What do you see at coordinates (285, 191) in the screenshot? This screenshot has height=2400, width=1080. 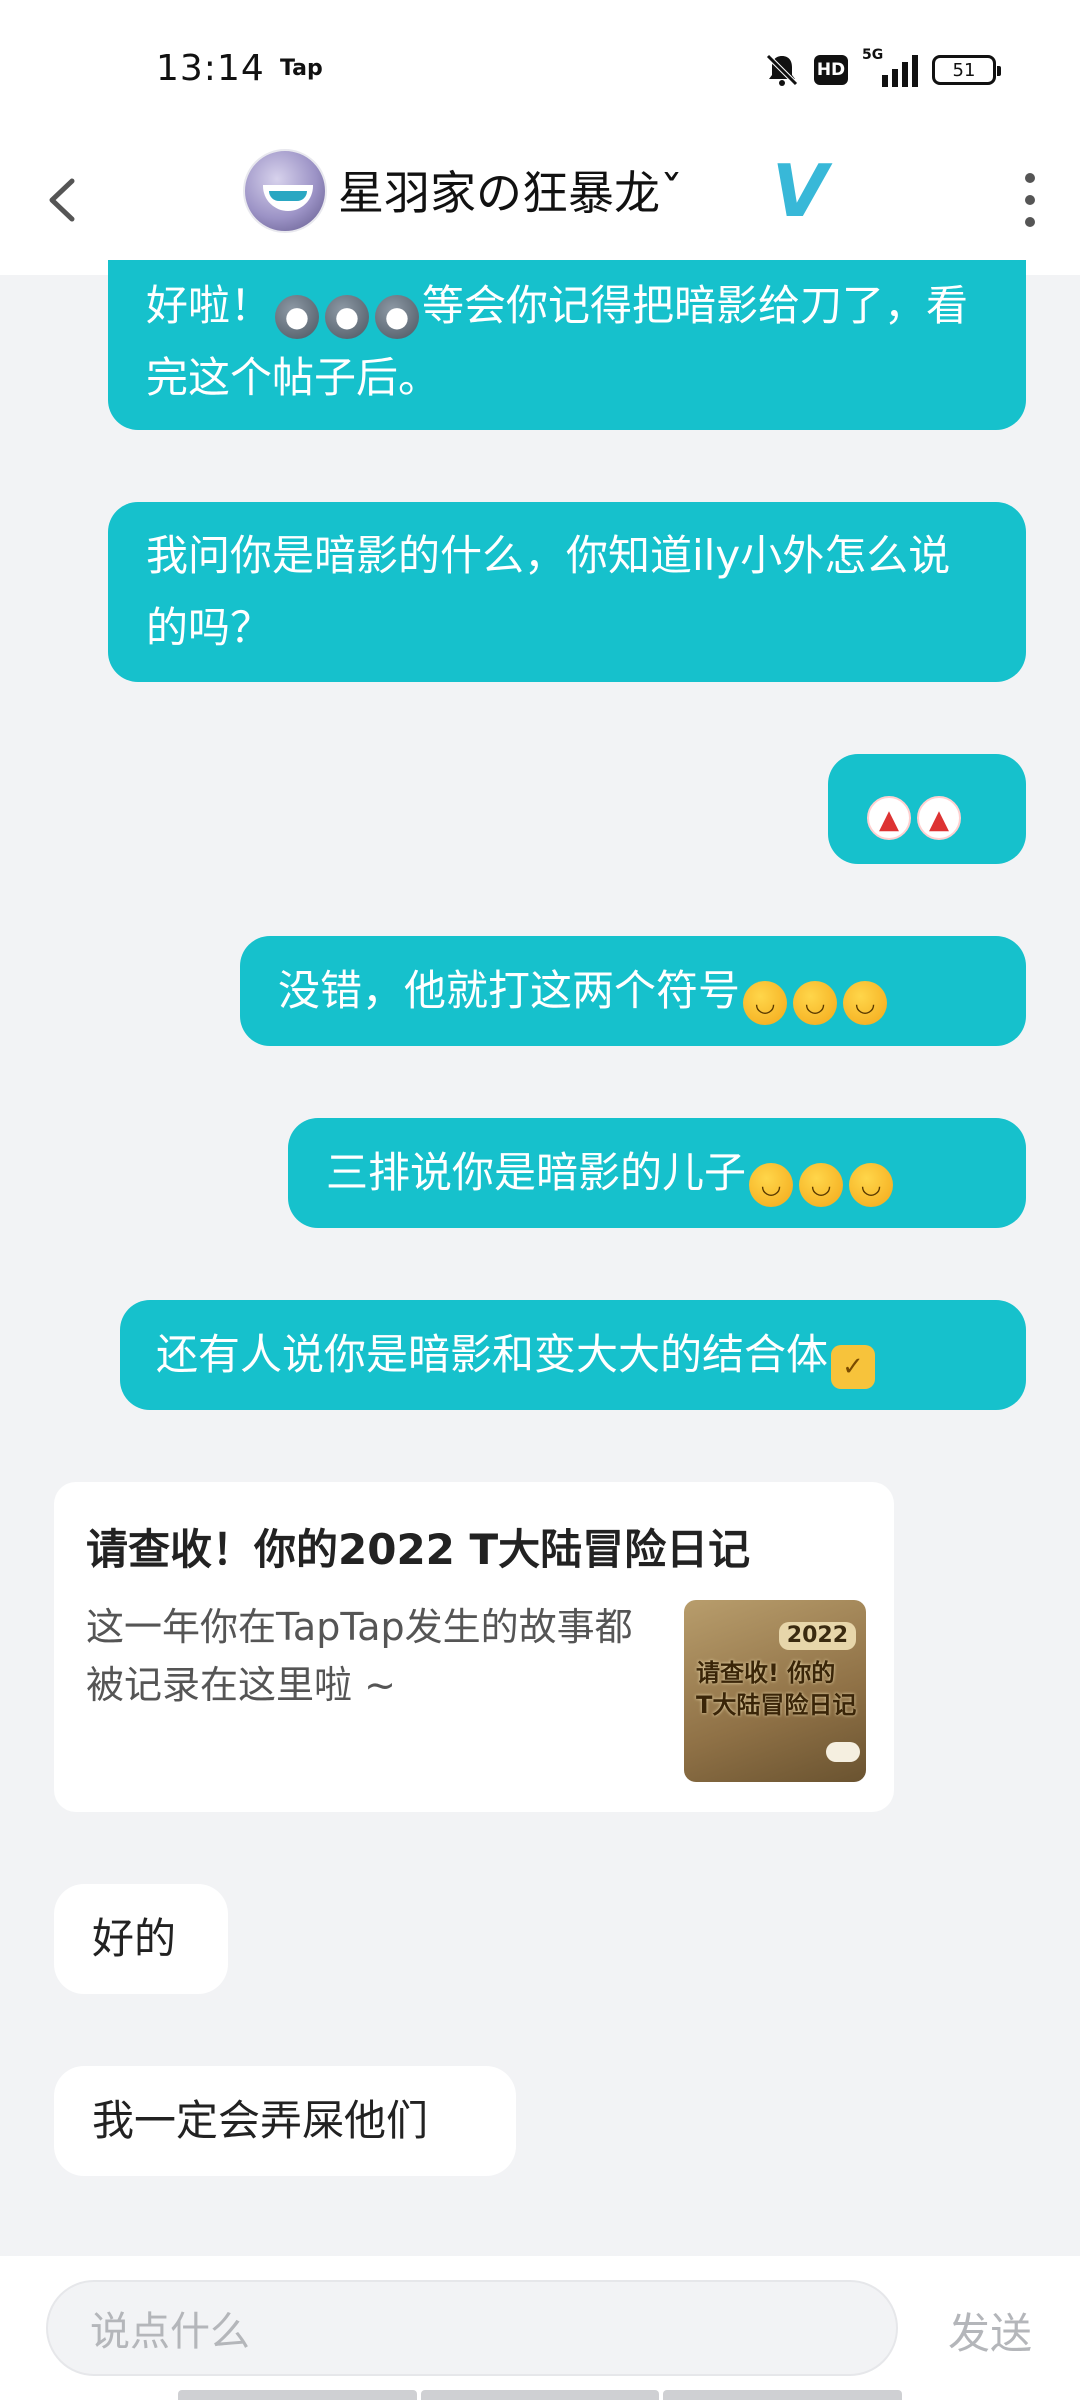 I see `avatar` at bounding box center [285, 191].